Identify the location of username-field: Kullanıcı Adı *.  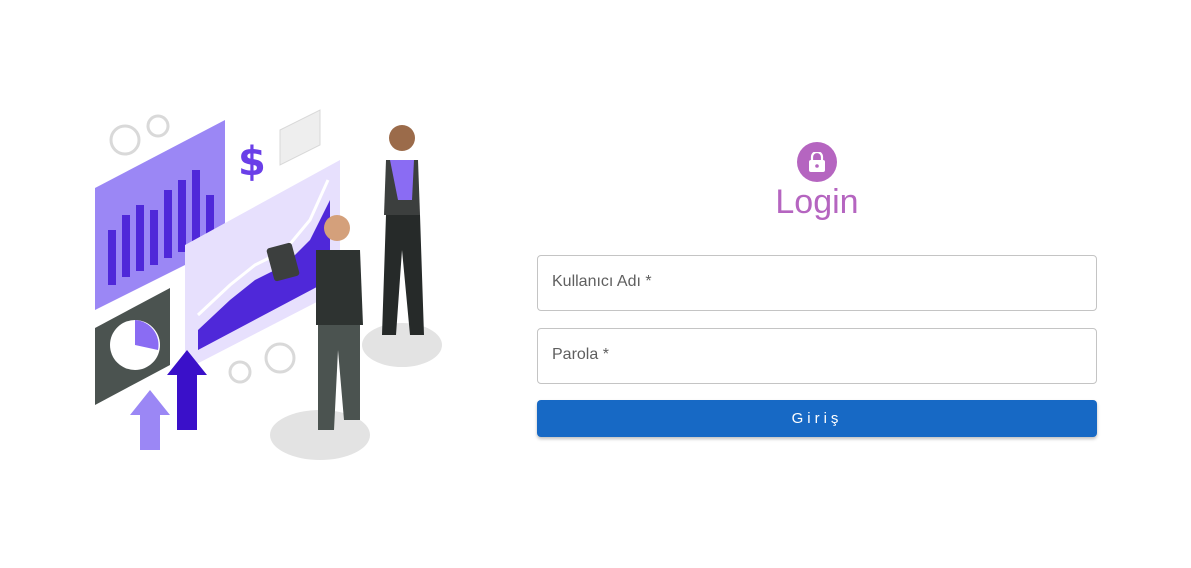
(817, 283).